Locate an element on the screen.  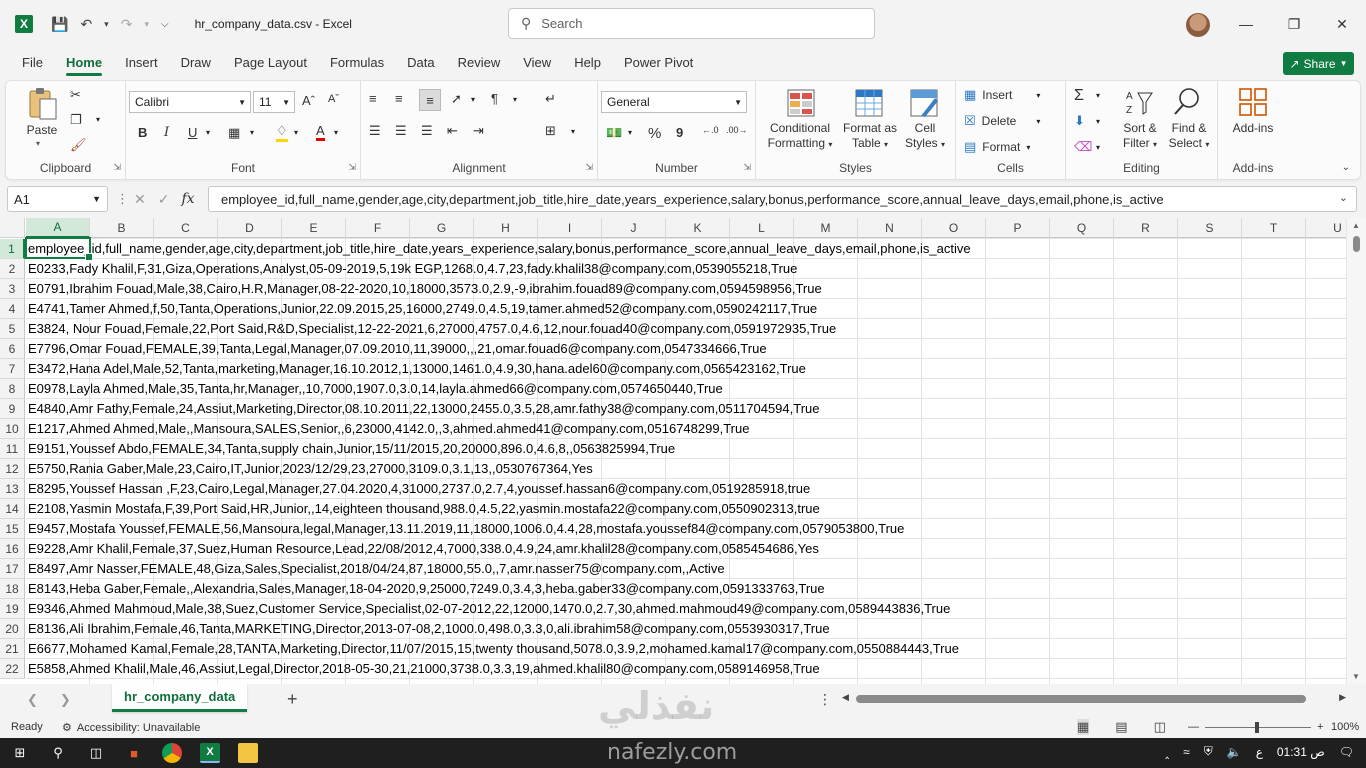
row-header: 5 is located at coordinates (12, 329).